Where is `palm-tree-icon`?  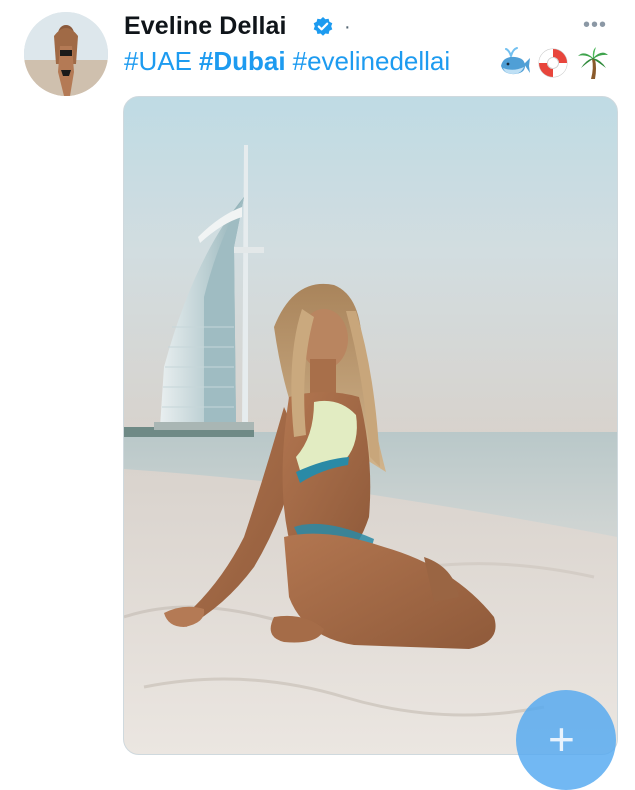
palm-tree-icon is located at coordinates (593, 63).